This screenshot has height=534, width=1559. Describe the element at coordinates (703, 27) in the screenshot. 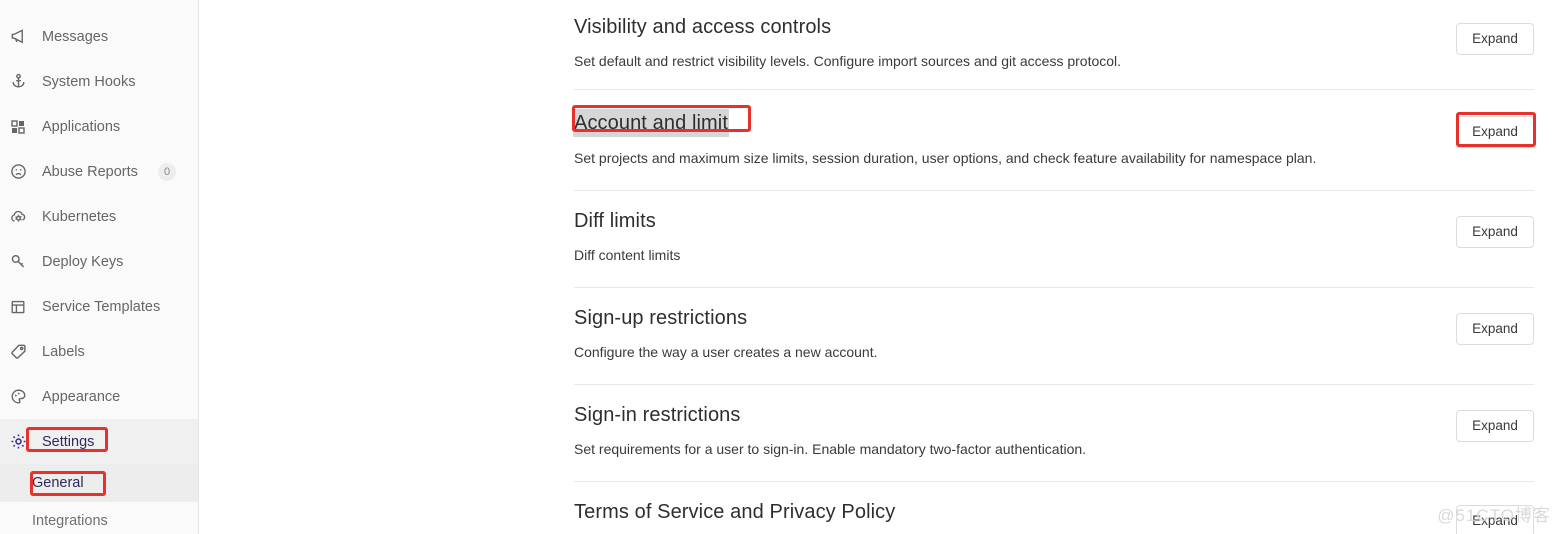

I see `section-title: Visibility and access controls` at that location.